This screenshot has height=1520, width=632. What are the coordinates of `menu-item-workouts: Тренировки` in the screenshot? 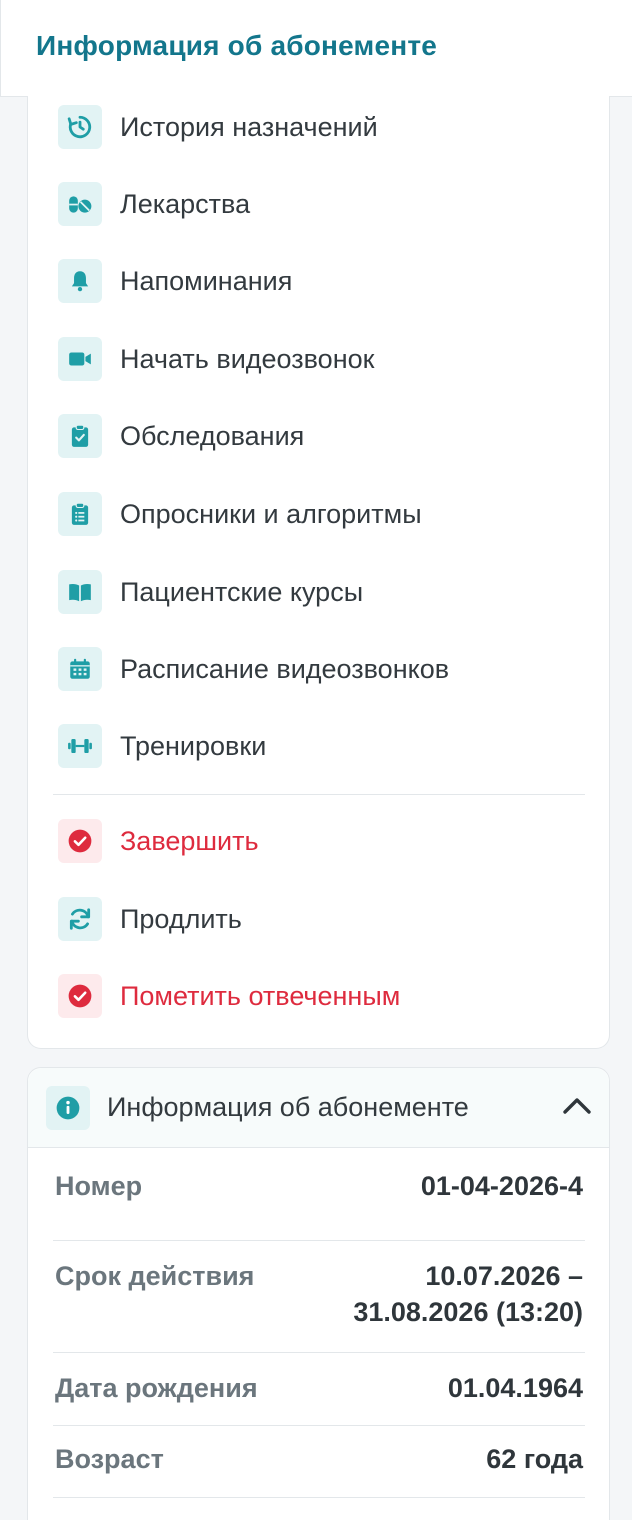 It's located at (318, 746).